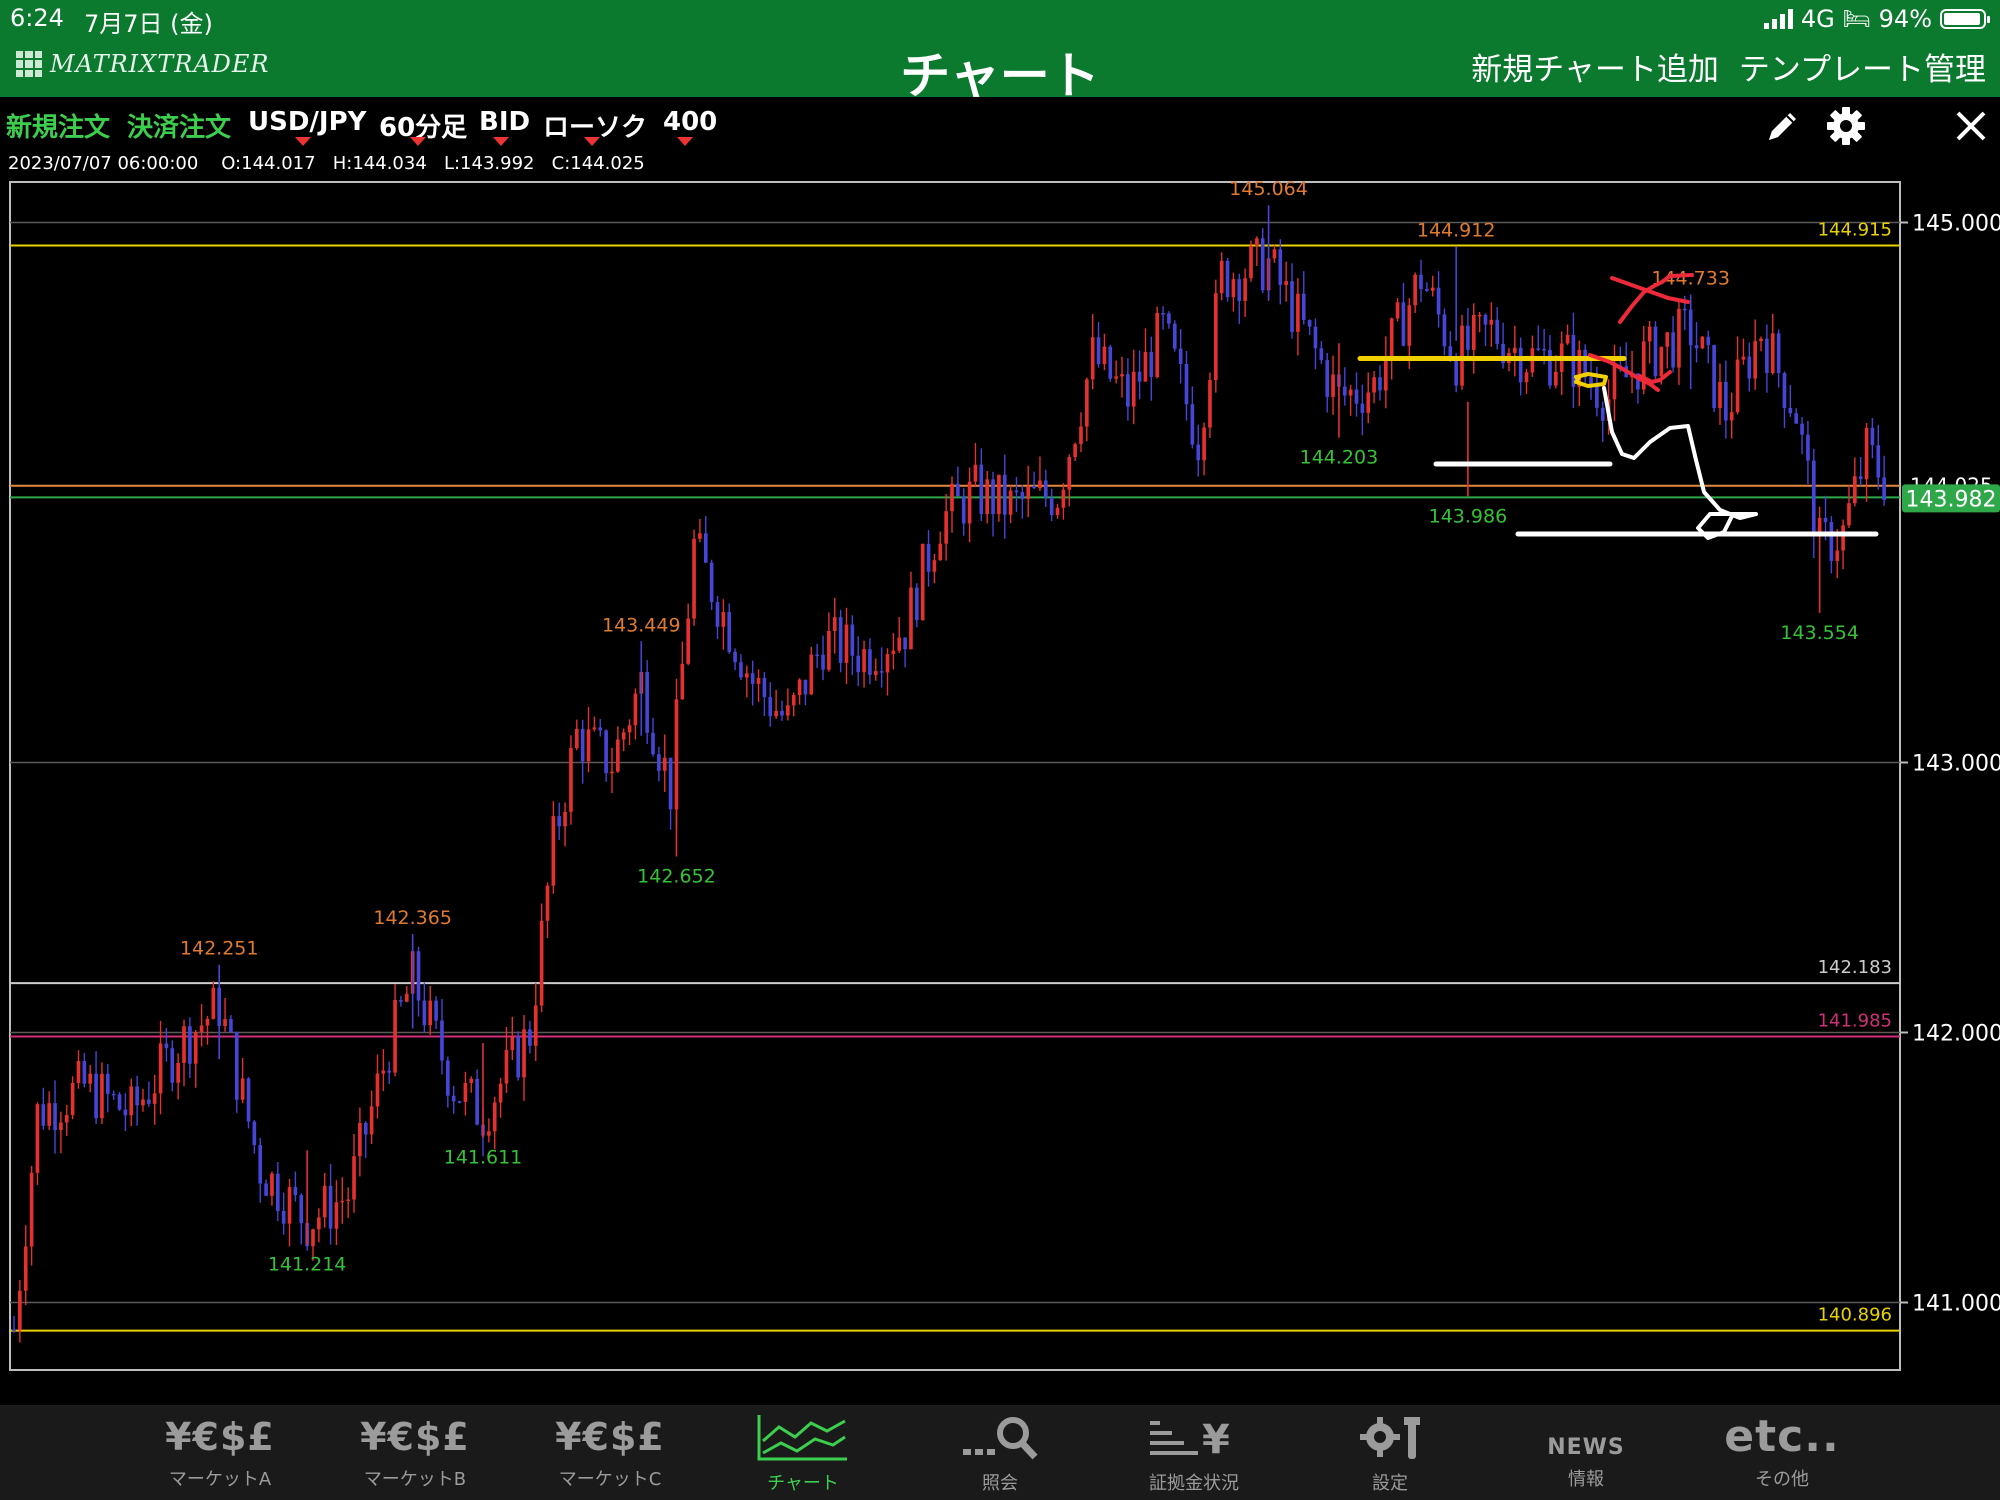  Describe the element at coordinates (415, 1452) in the screenshot. I see `tab-market-b: ¥€$£ マーケットB` at that location.